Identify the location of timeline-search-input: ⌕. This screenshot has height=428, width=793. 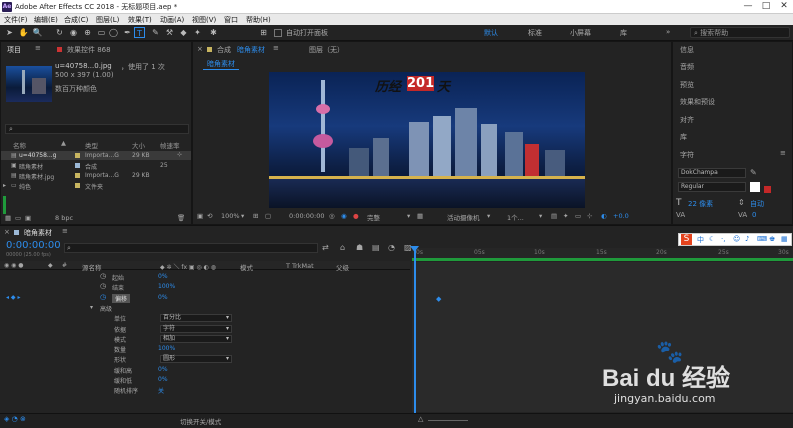
(191, 248).